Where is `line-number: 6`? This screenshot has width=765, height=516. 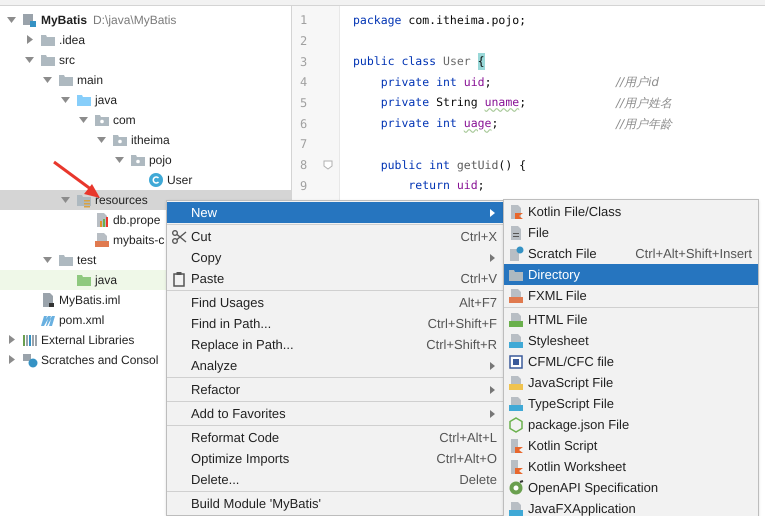
line-number: 6 is located at coordinates (304, 124).